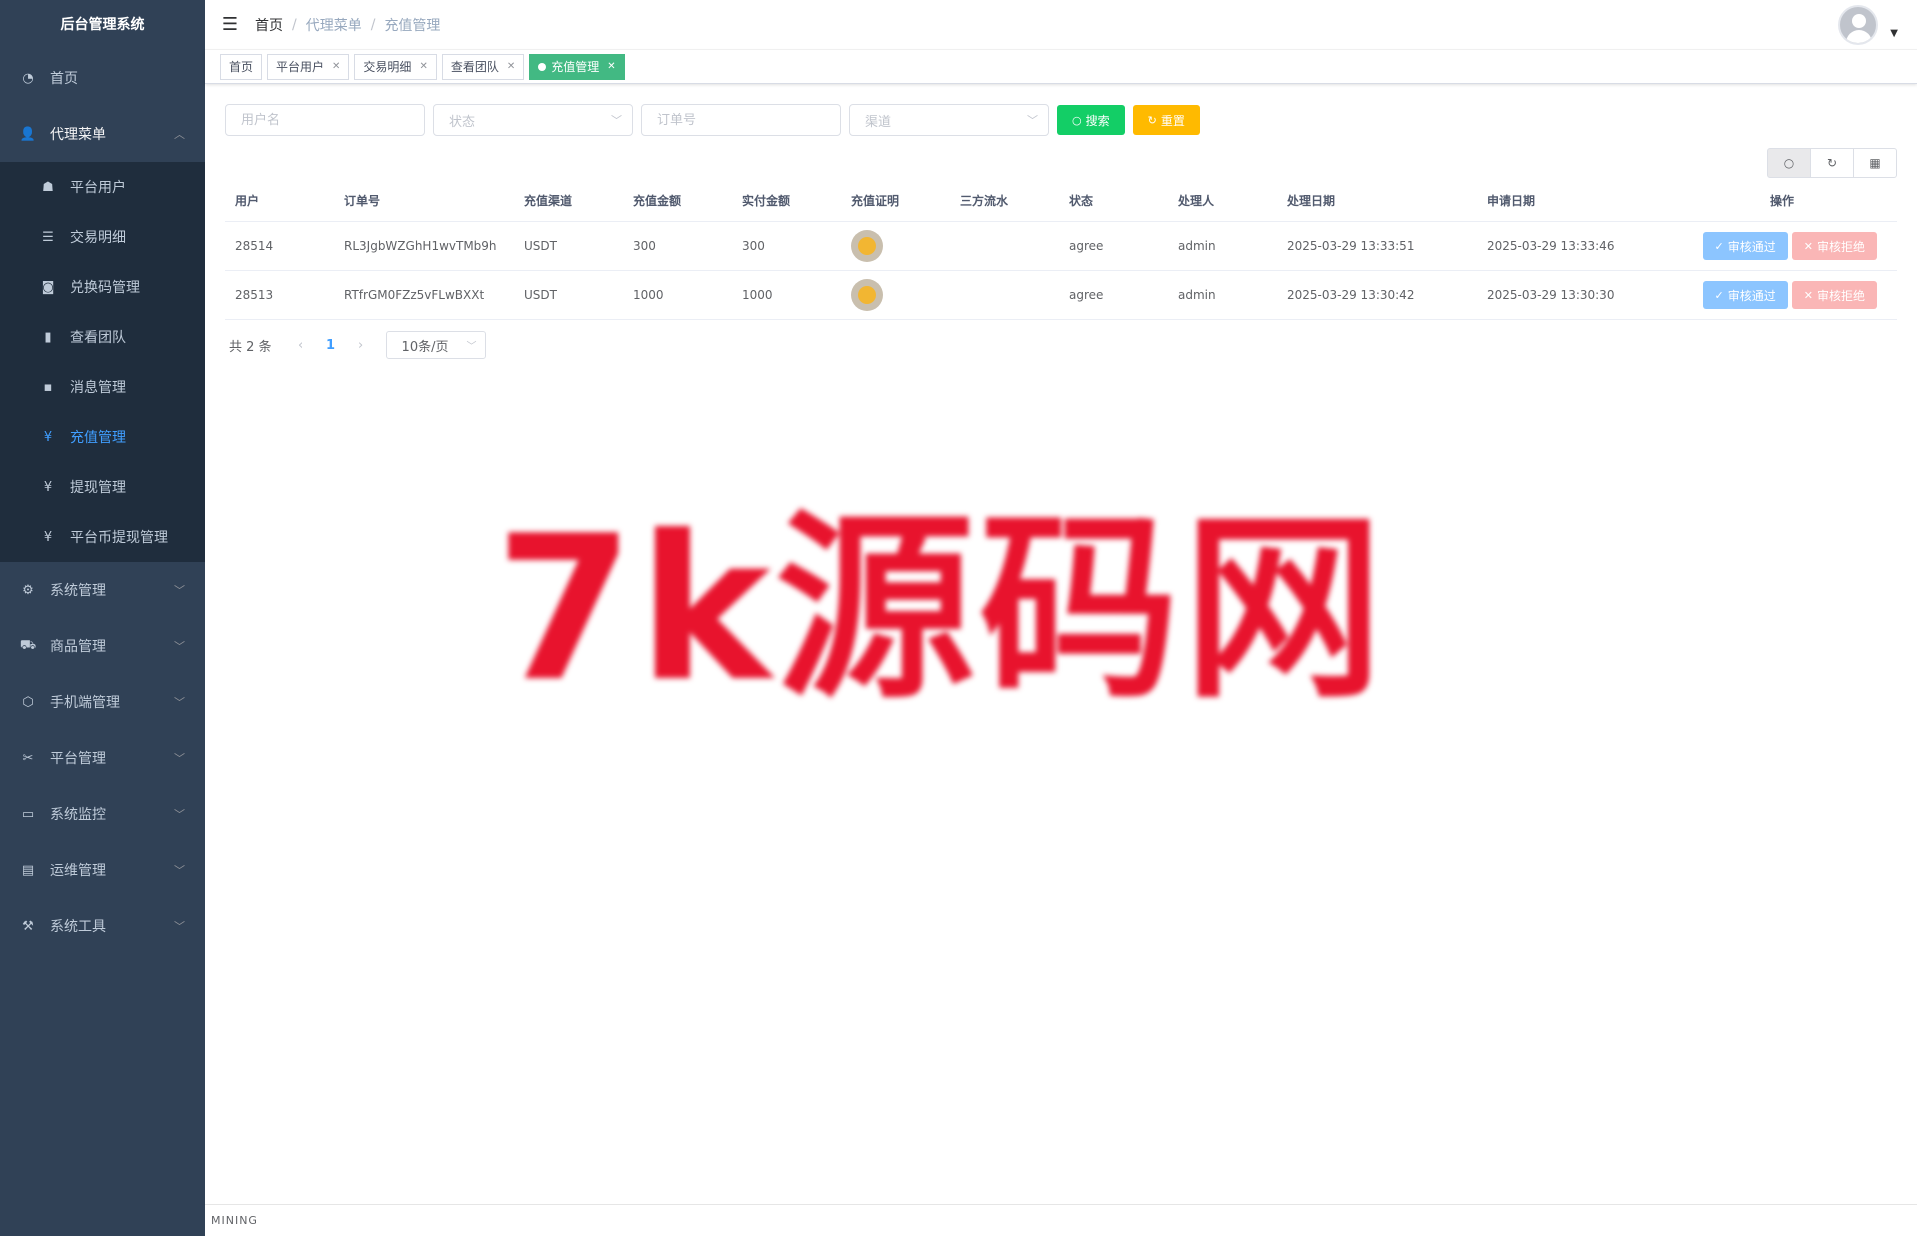 This screenshot has width=1917, height=1236. Describe the element at coordinates (1858, 25) in the screenshot. I see `avatar` at that location.